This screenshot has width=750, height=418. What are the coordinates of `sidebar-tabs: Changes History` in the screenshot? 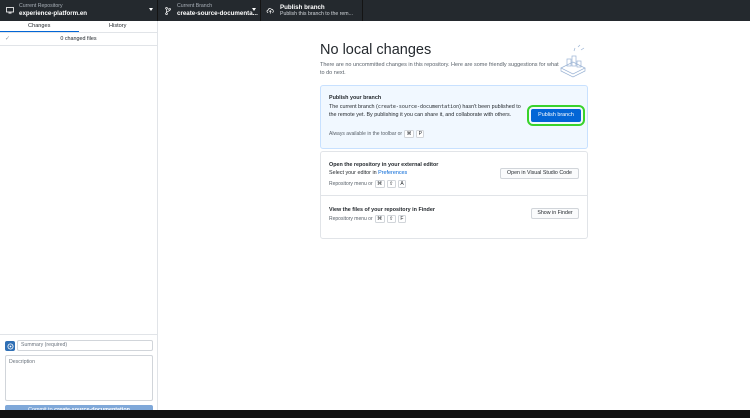 It's located at (78, 27).